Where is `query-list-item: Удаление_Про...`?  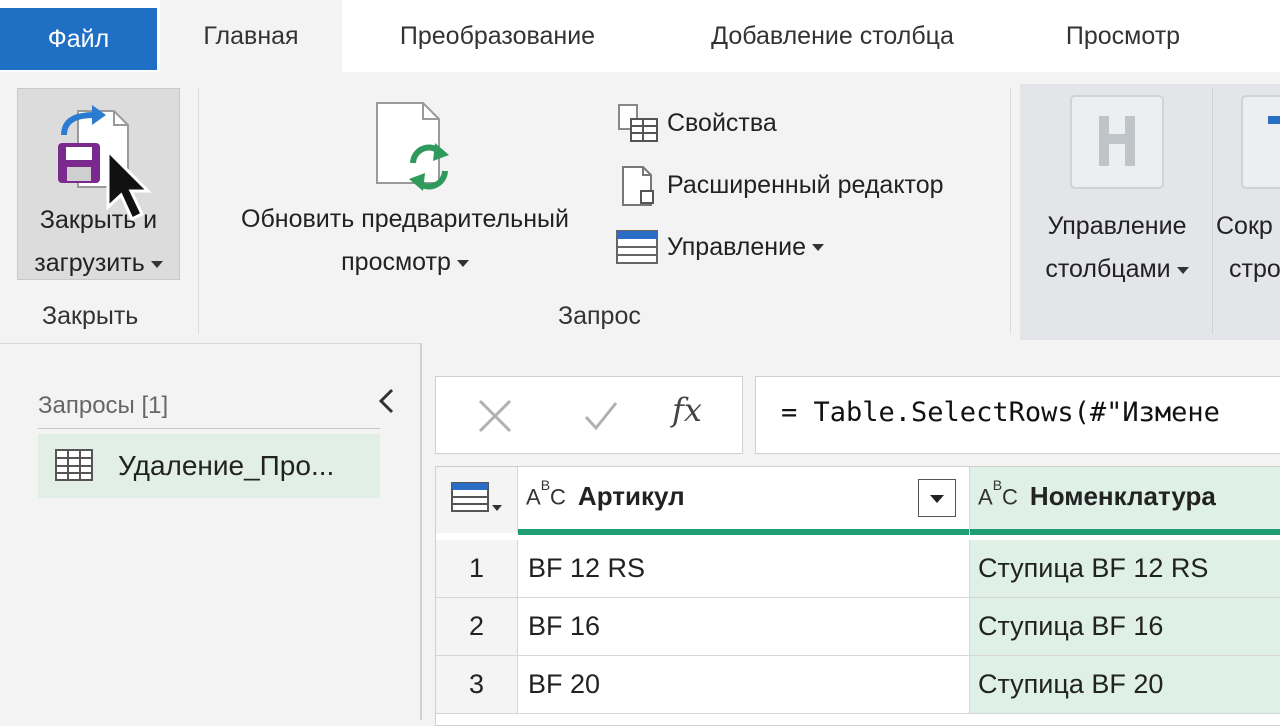
query-list-item: Удаление_Про... is located at coordinates (209, 466).